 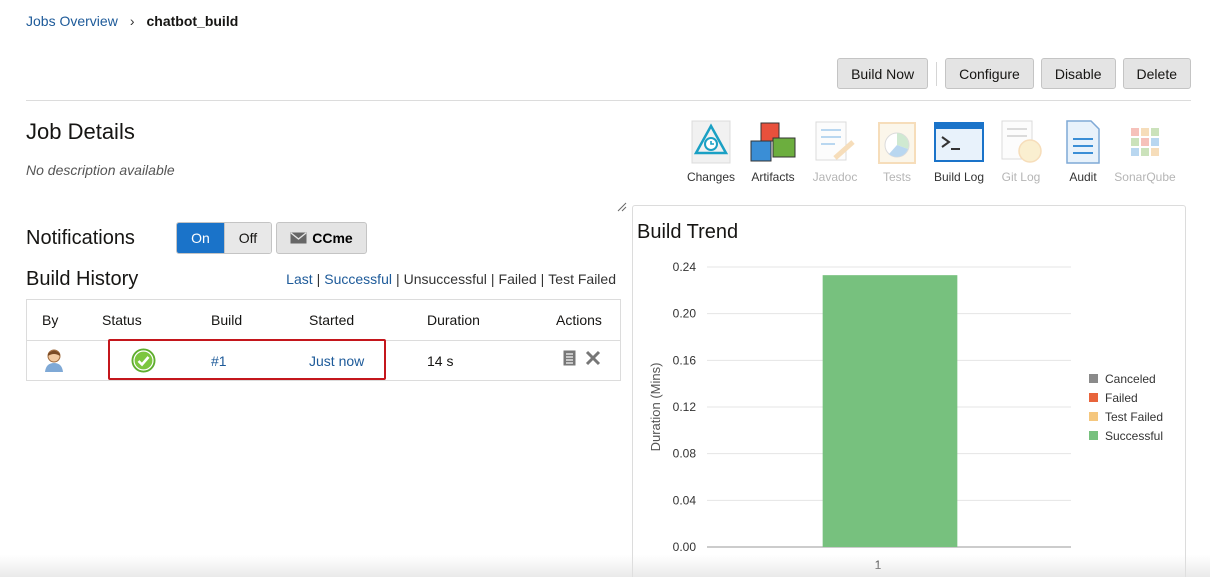 I want to click on y-tick-label: 0.20, so click(x=685, y=314).